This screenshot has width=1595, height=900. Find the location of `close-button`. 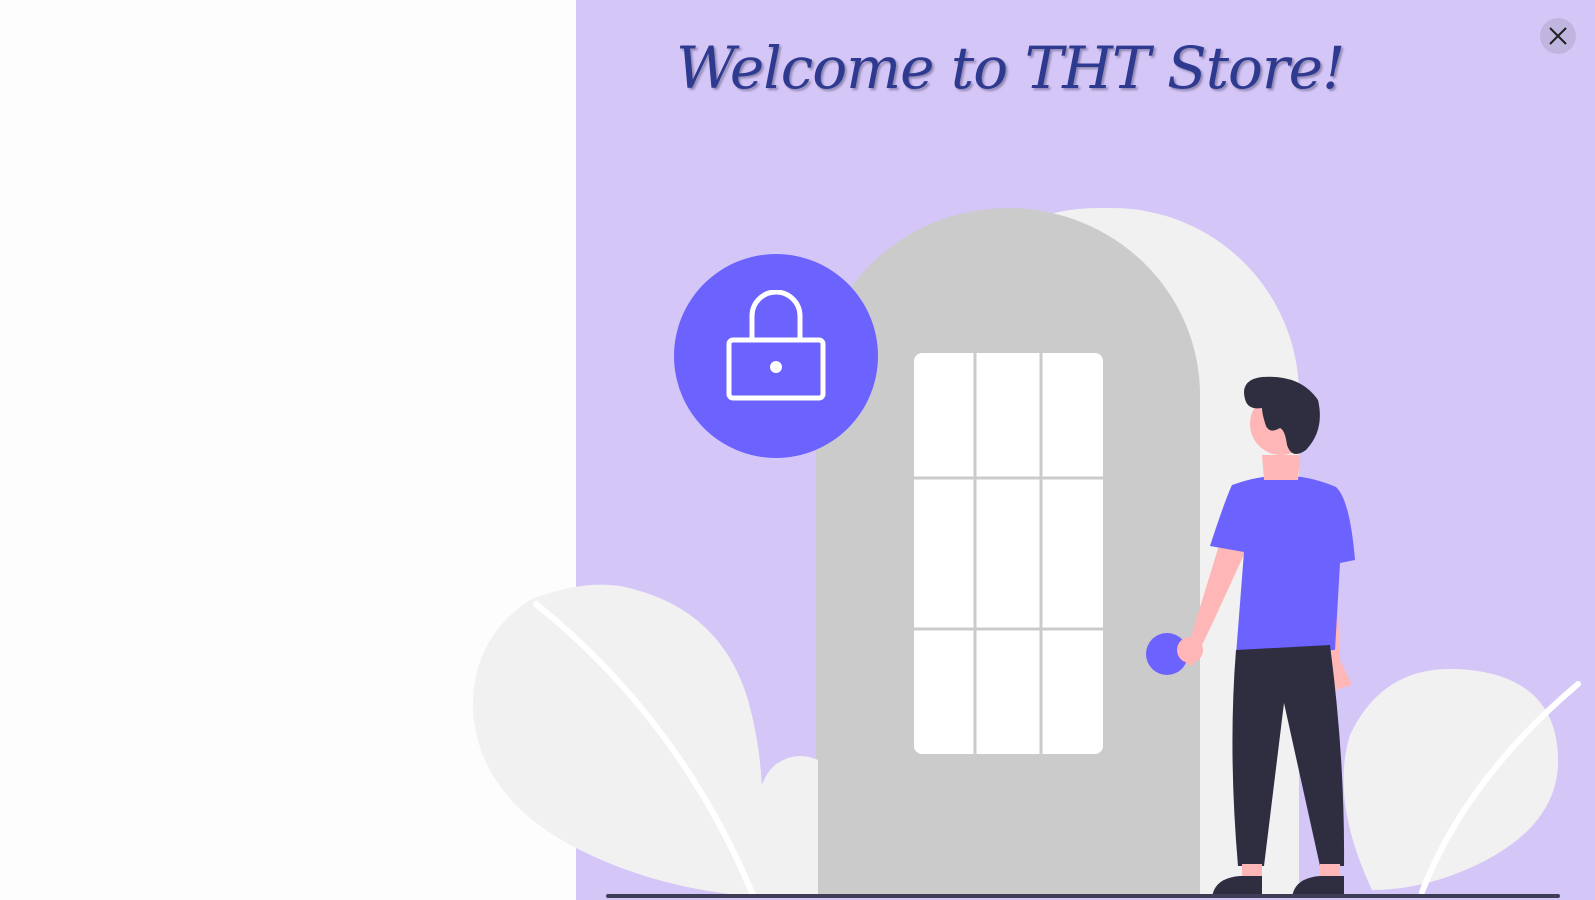

close-button is located at coordinates (1558, 36).